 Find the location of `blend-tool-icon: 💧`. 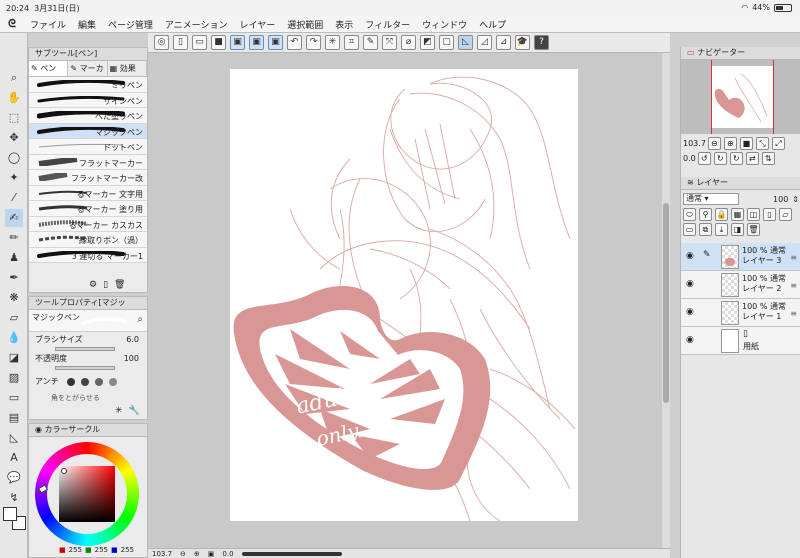

blend-tool-icon: 💧 is located at coordinates (14, 338).